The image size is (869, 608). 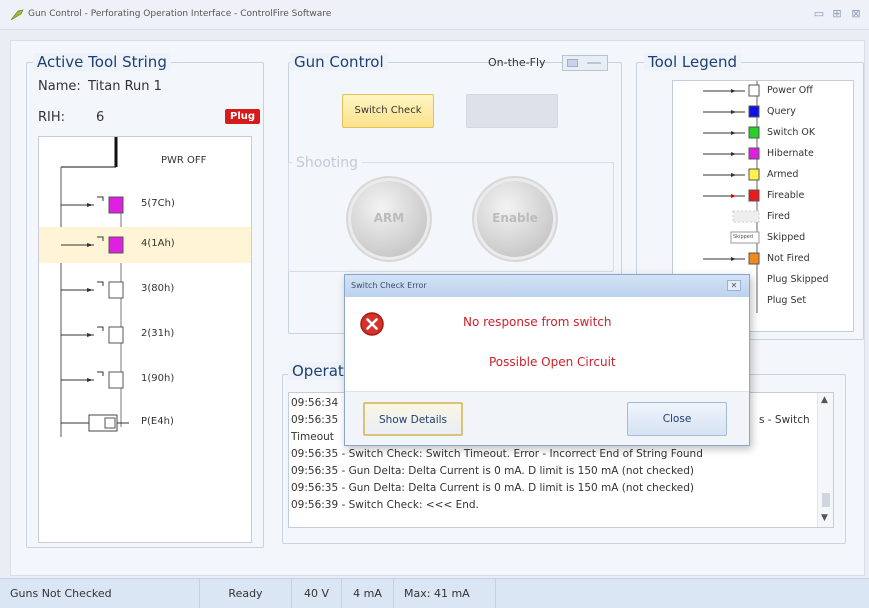 What do you see at coordinates (315, 403) in the screenshot?
I see `log-line: 09:56:34` at bounding box center [315, 403].